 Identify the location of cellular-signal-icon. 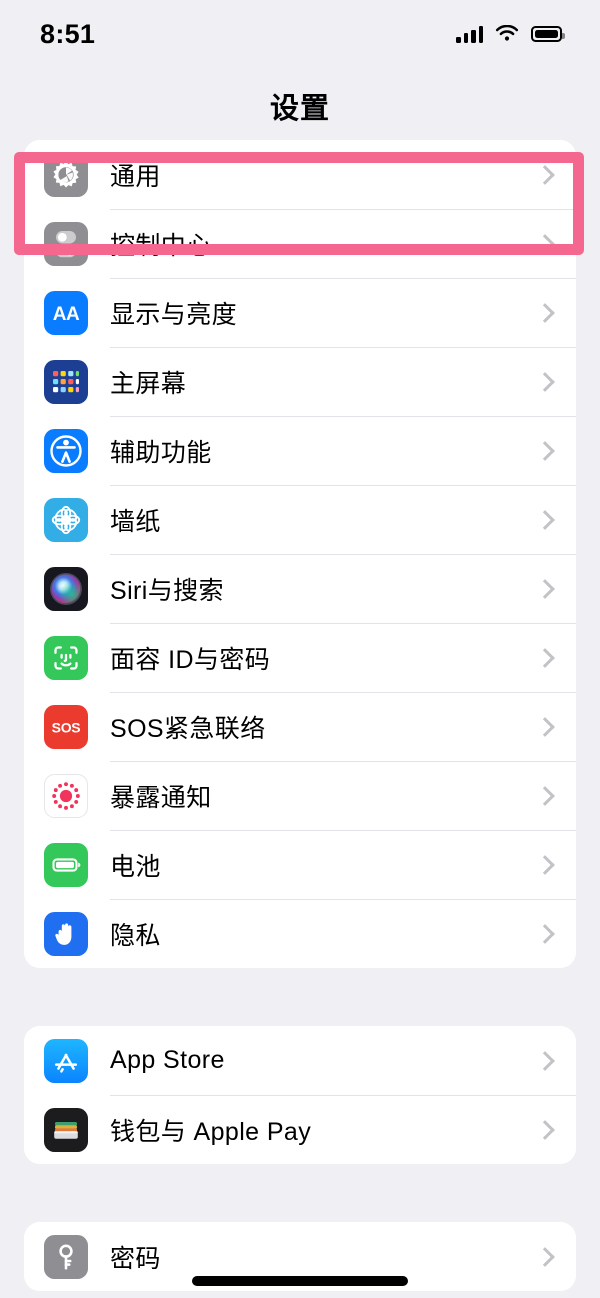
(469, 34).